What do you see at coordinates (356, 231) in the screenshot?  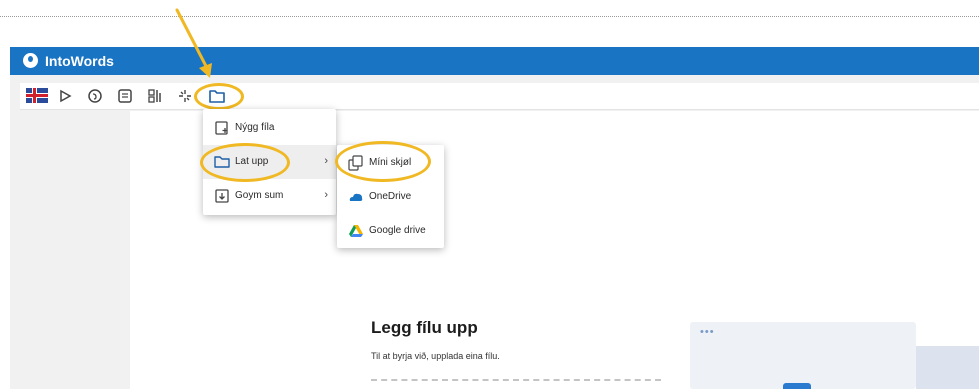 I see `google-drive-icon` at bounding box center [356, 231].